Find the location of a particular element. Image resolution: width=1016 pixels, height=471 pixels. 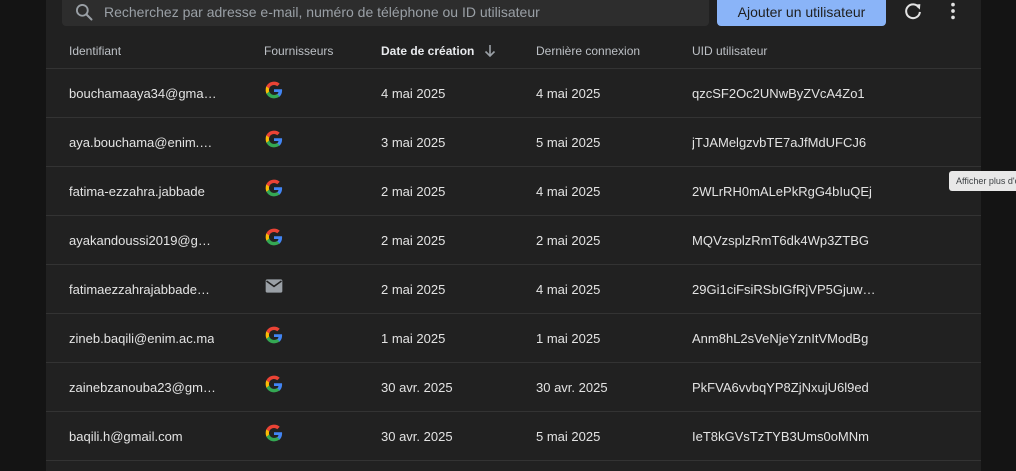

uid-cell: IeT8kGVsTzTYB3Ums0oMNm is located at coordinates (787, 436).